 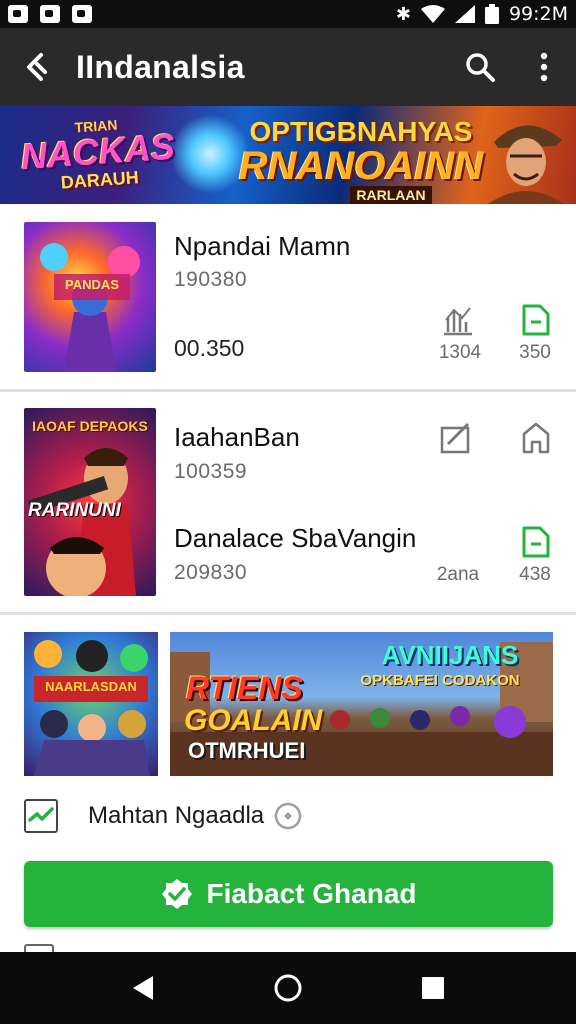 What do you see at coordinates (211, 572) in the screenshot?
I see `item-meta: 209830` at bounding box center [211, 572].